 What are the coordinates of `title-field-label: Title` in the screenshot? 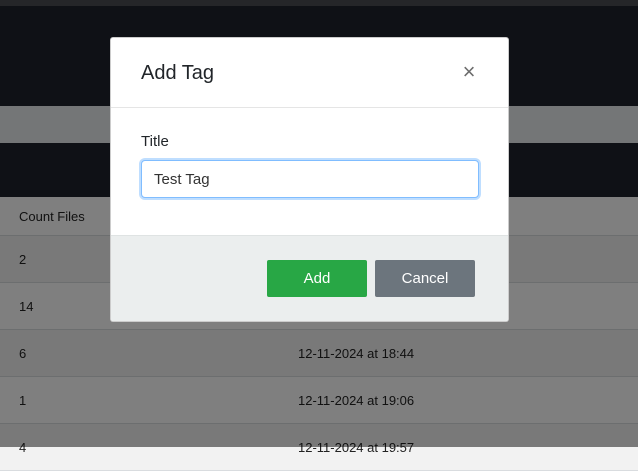 It's located at (155, 141).